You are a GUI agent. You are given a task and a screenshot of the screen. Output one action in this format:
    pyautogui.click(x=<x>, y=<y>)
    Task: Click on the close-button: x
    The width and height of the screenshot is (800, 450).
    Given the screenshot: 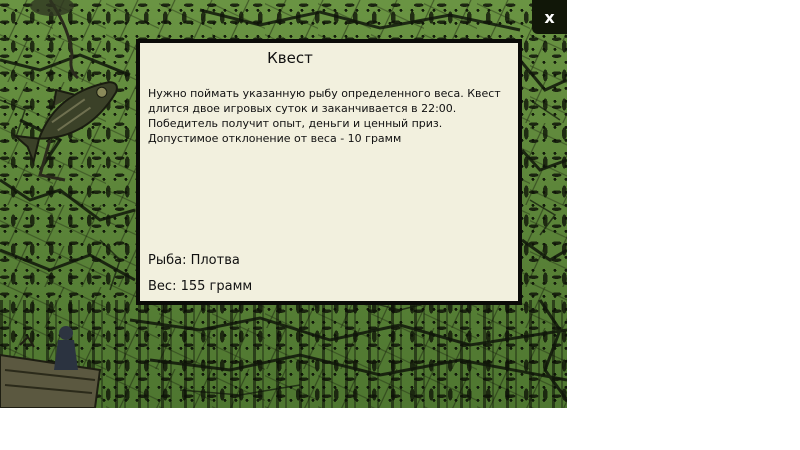 What is the action you would take?
    pyautogui.click(x=549, y=17)
    